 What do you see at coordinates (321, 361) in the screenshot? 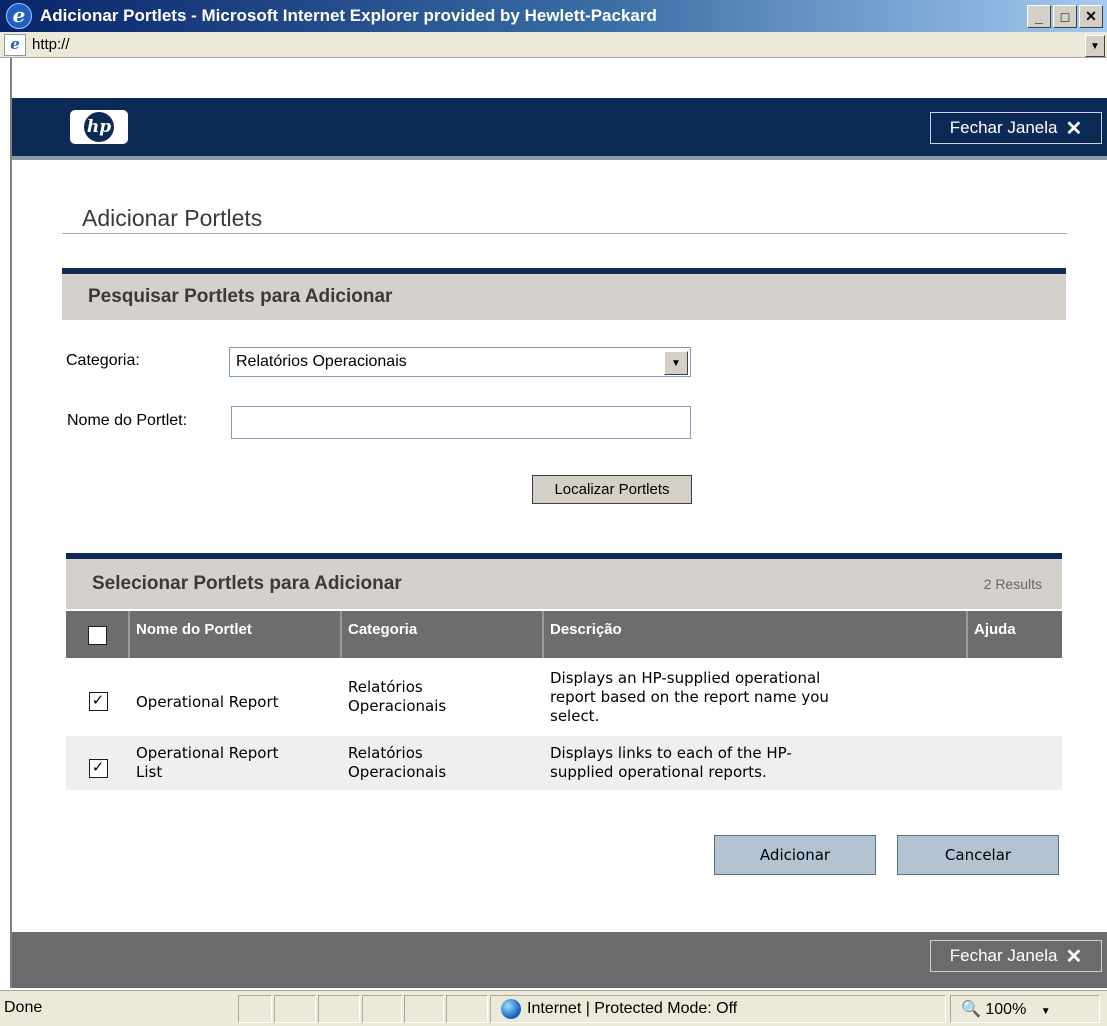
I see `category-select-value: Relatórios Operacionais` at bounding box center [321, 361].